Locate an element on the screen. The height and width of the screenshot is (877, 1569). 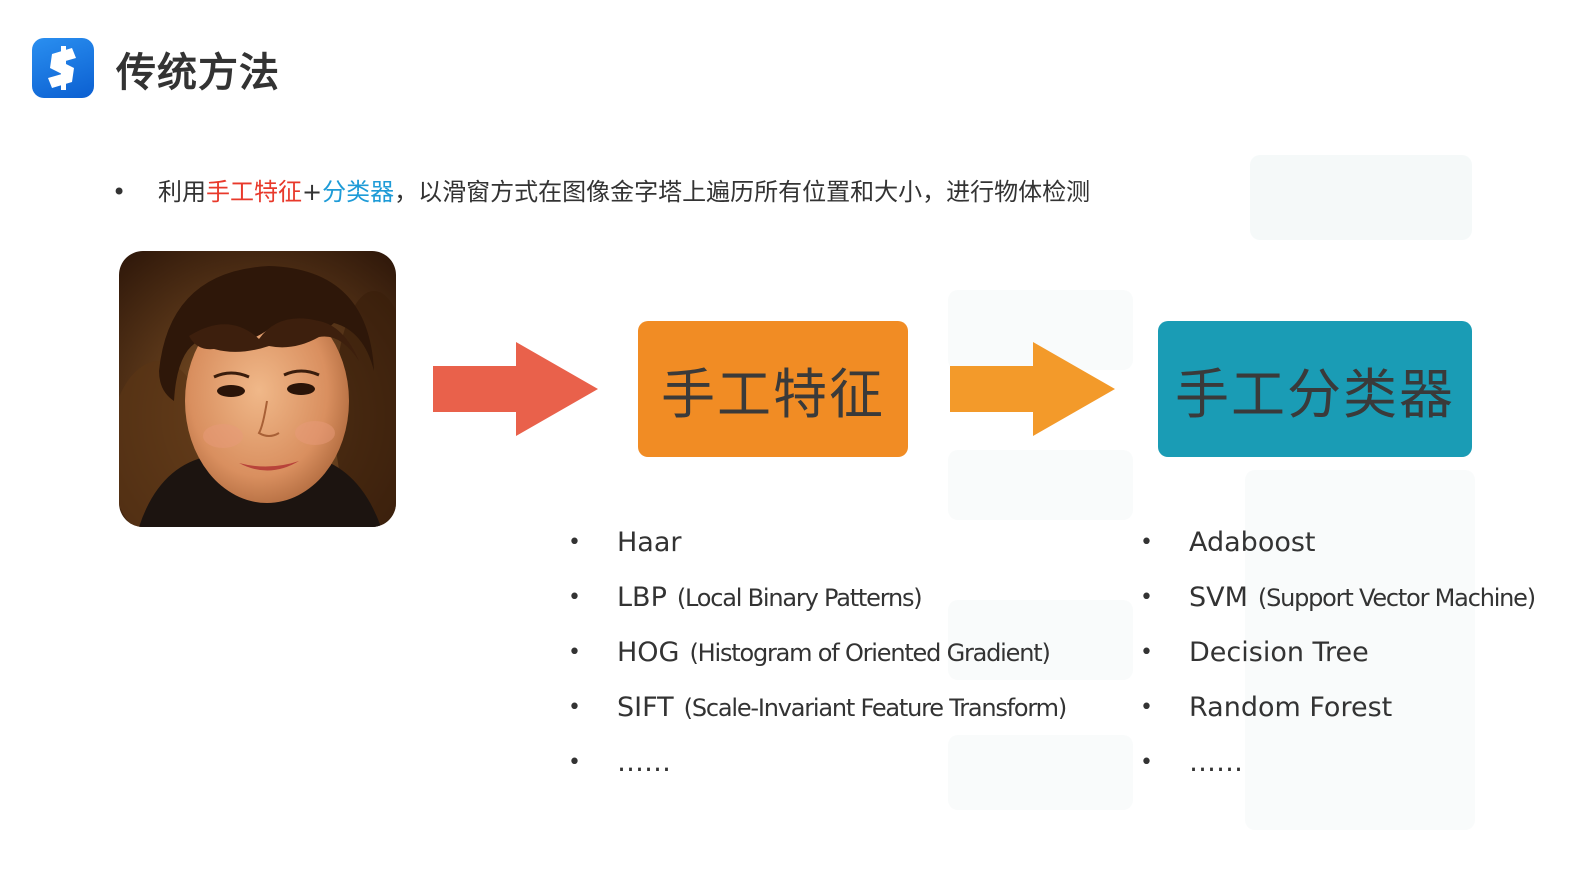
handcrafted-classifier-box: 手工分类器 is located at coordinates (1315, 389).